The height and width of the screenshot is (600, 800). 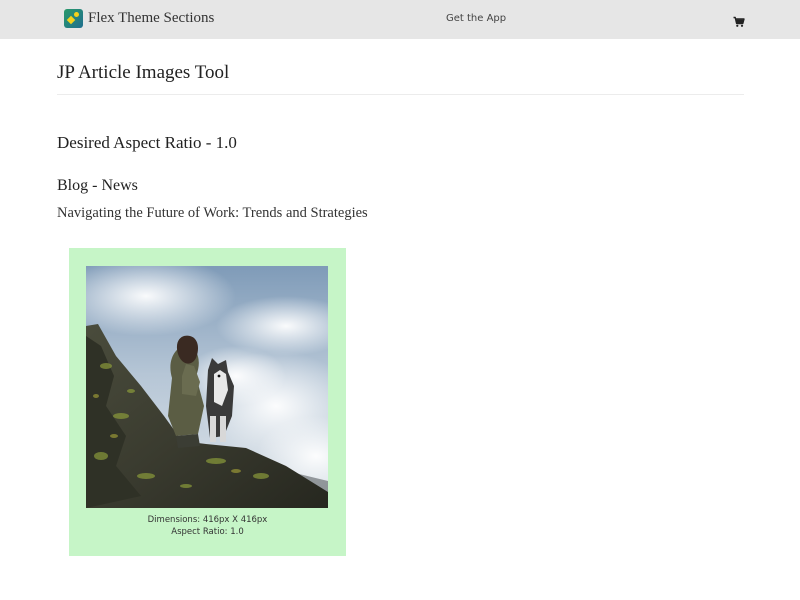 I want to click on aspect-ratio-heading: Desired Aspect Ratio - 1.0, so click(x=147, y=142).